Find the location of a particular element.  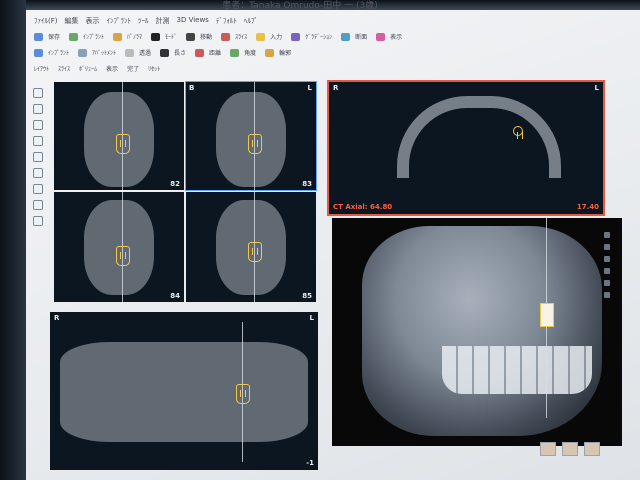

toolbar-label: 完了 is located at coordinates (133, 68).